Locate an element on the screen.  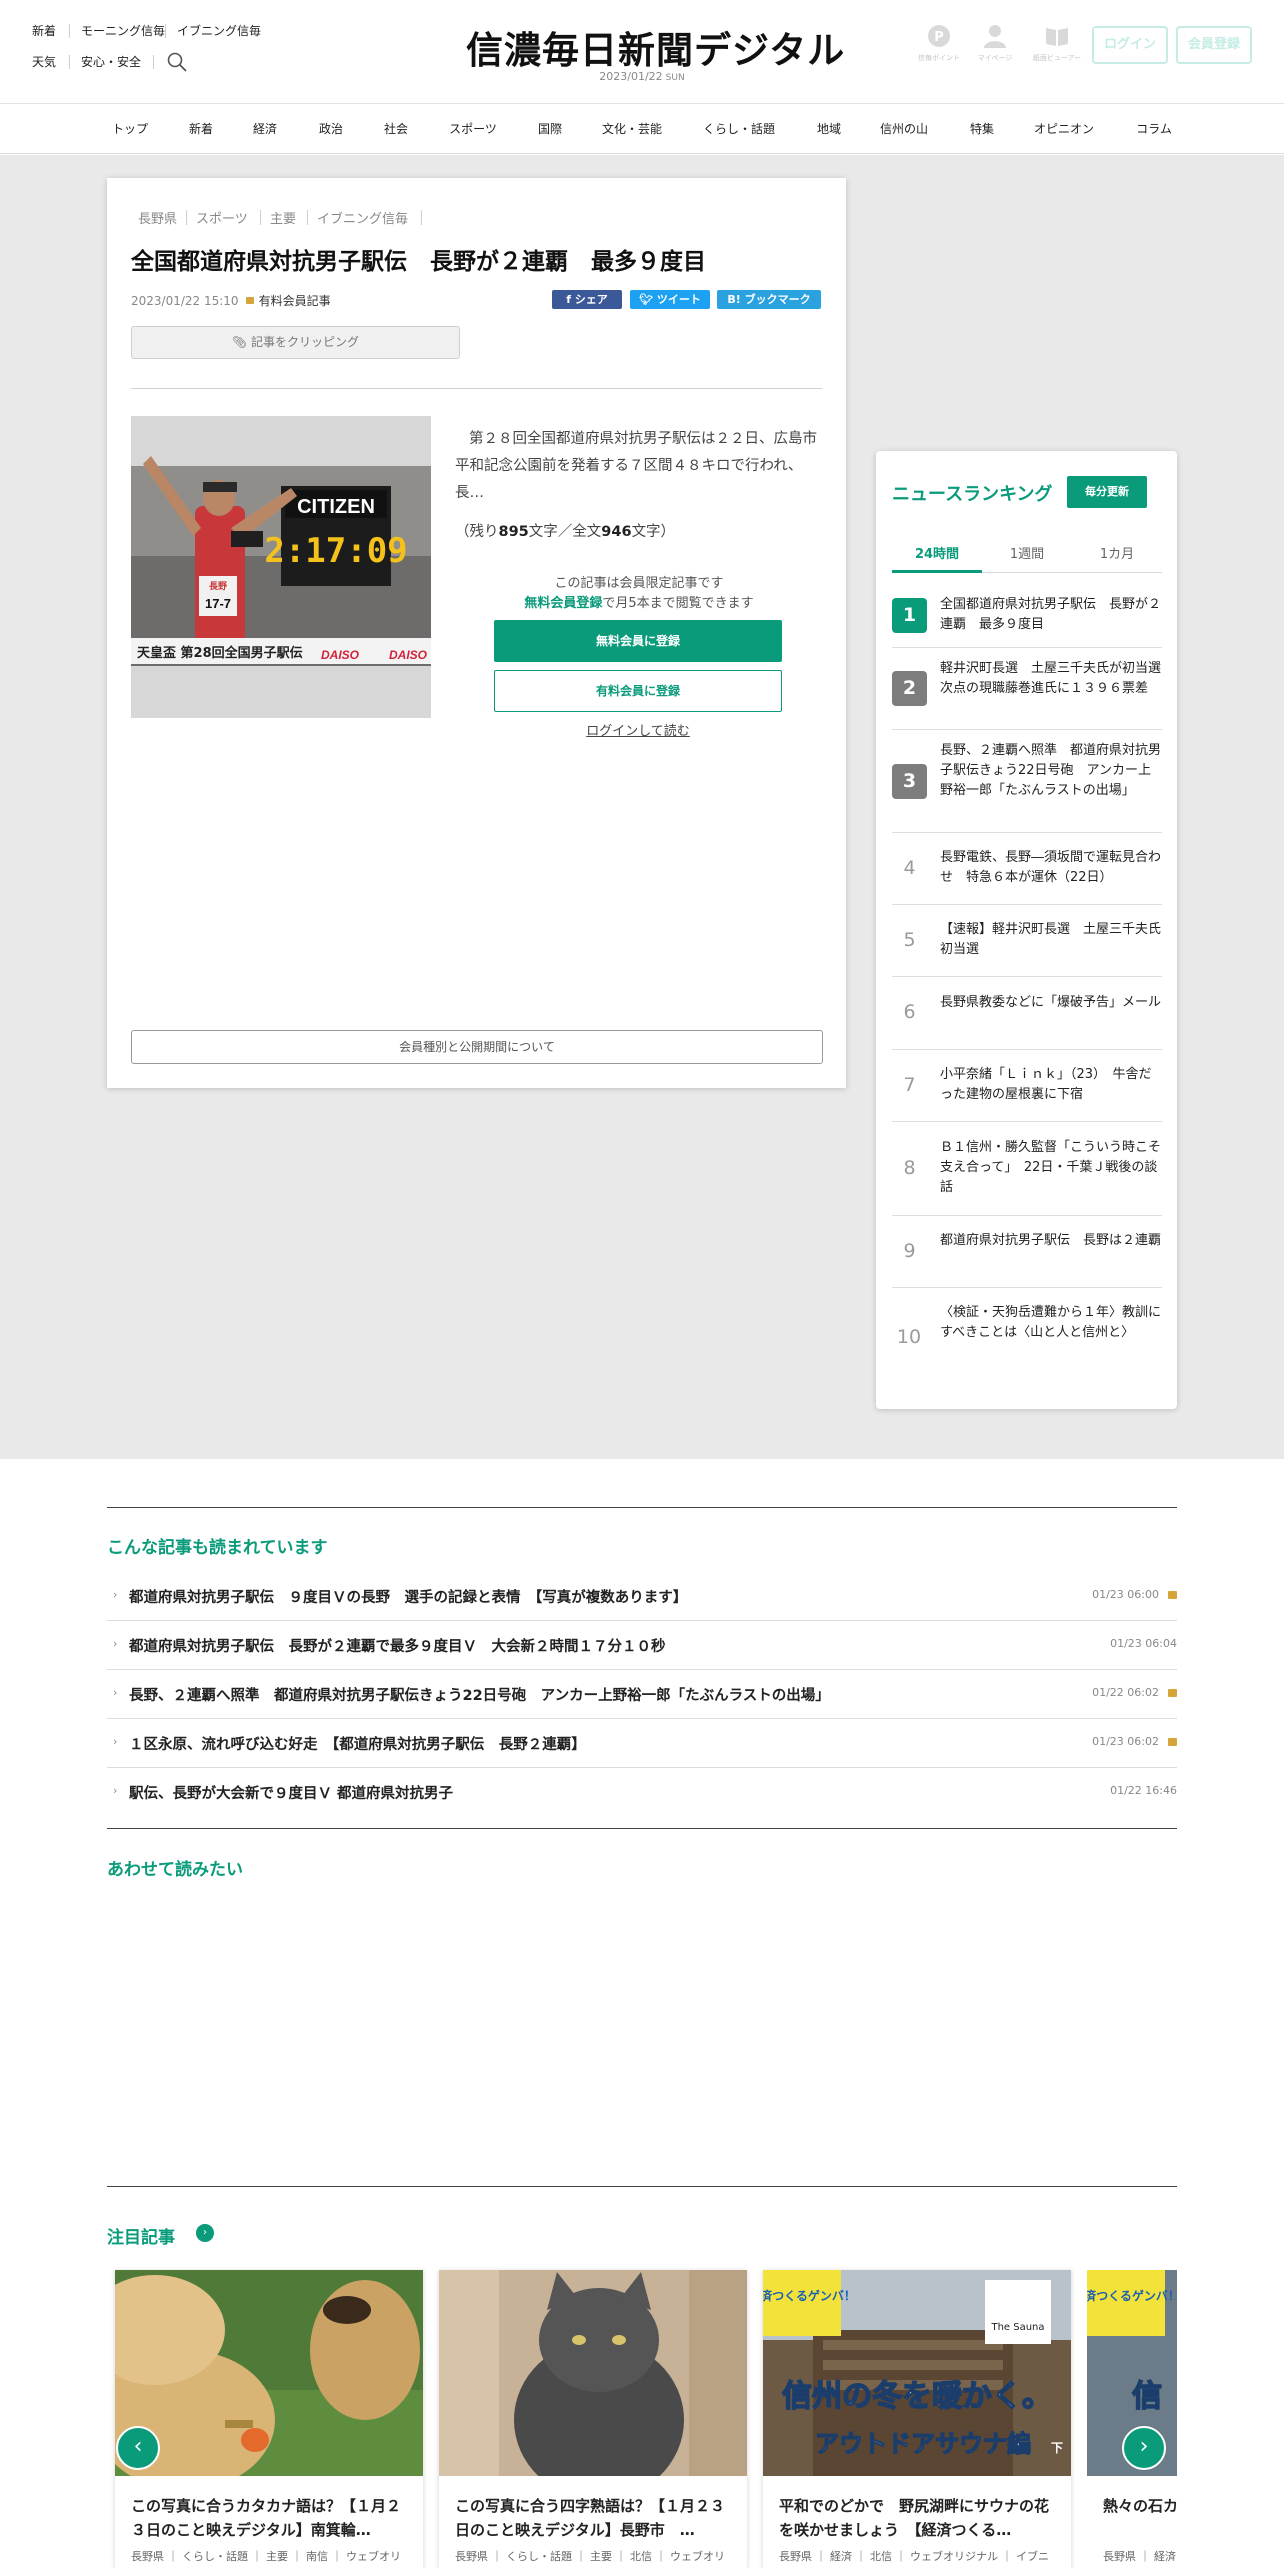
viewer-button: 紙面ビューアー is located at coordinates (1057, 42).